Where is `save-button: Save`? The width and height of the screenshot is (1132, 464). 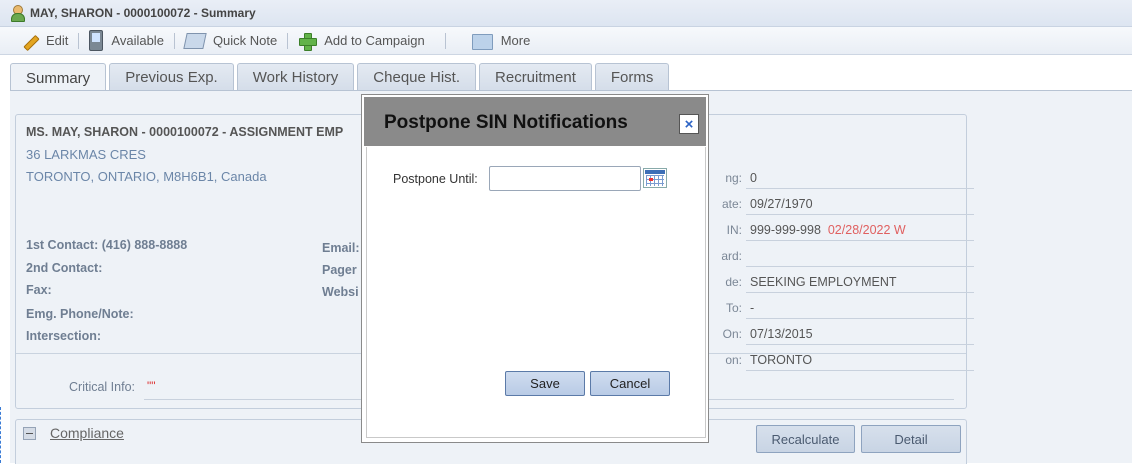
save-button: Save is located at coordinates (545, 383).